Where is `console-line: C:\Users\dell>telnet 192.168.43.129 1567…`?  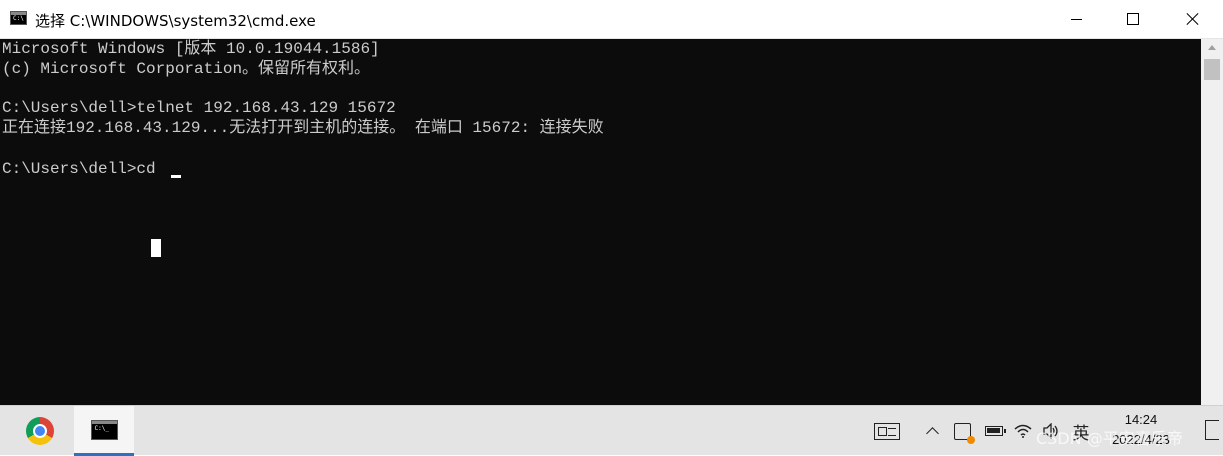
console-line: C:\Users\dell>telnet 192.168.43.129 1567… is located at coordinates (199, 108).